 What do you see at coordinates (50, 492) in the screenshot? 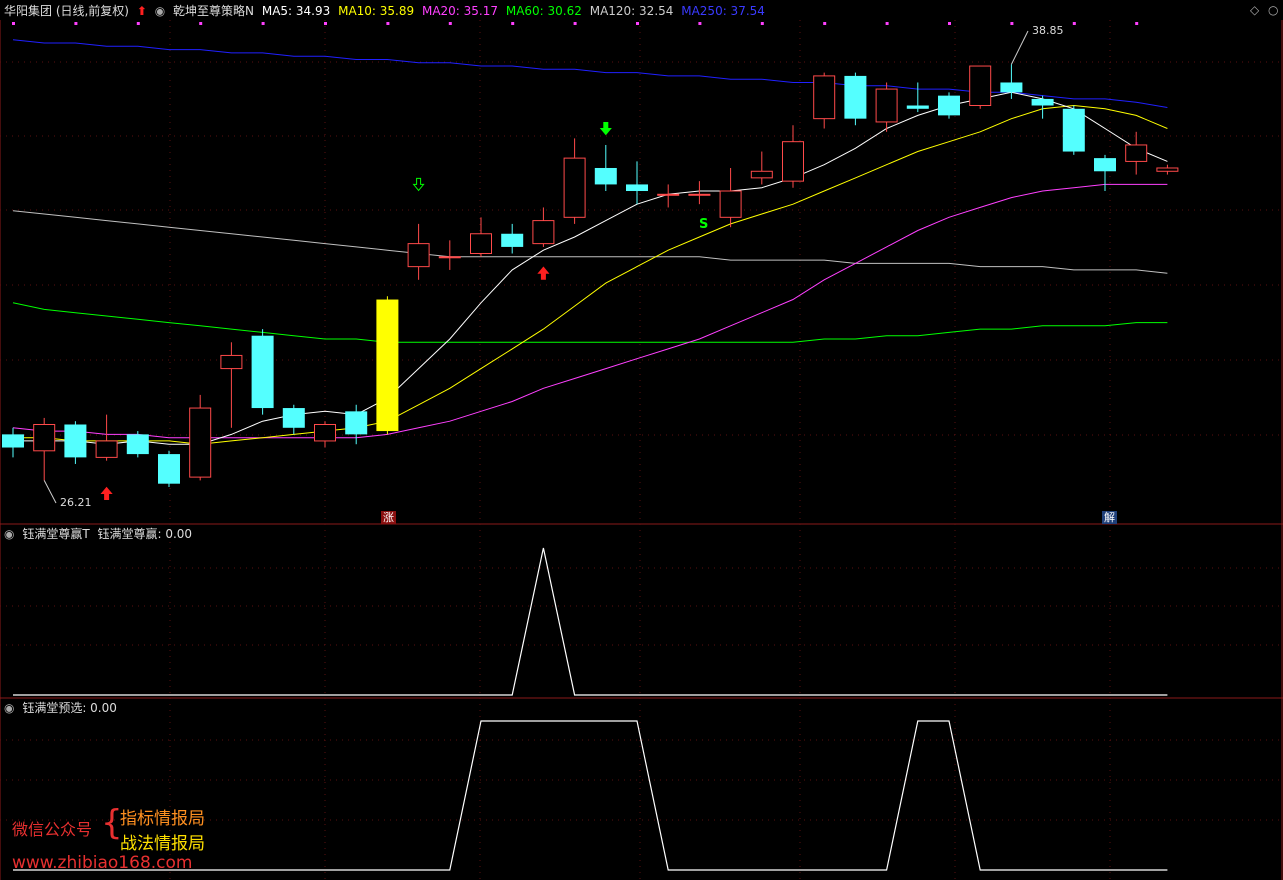
I see `low-leader-line` at bounding box center [50, 492].